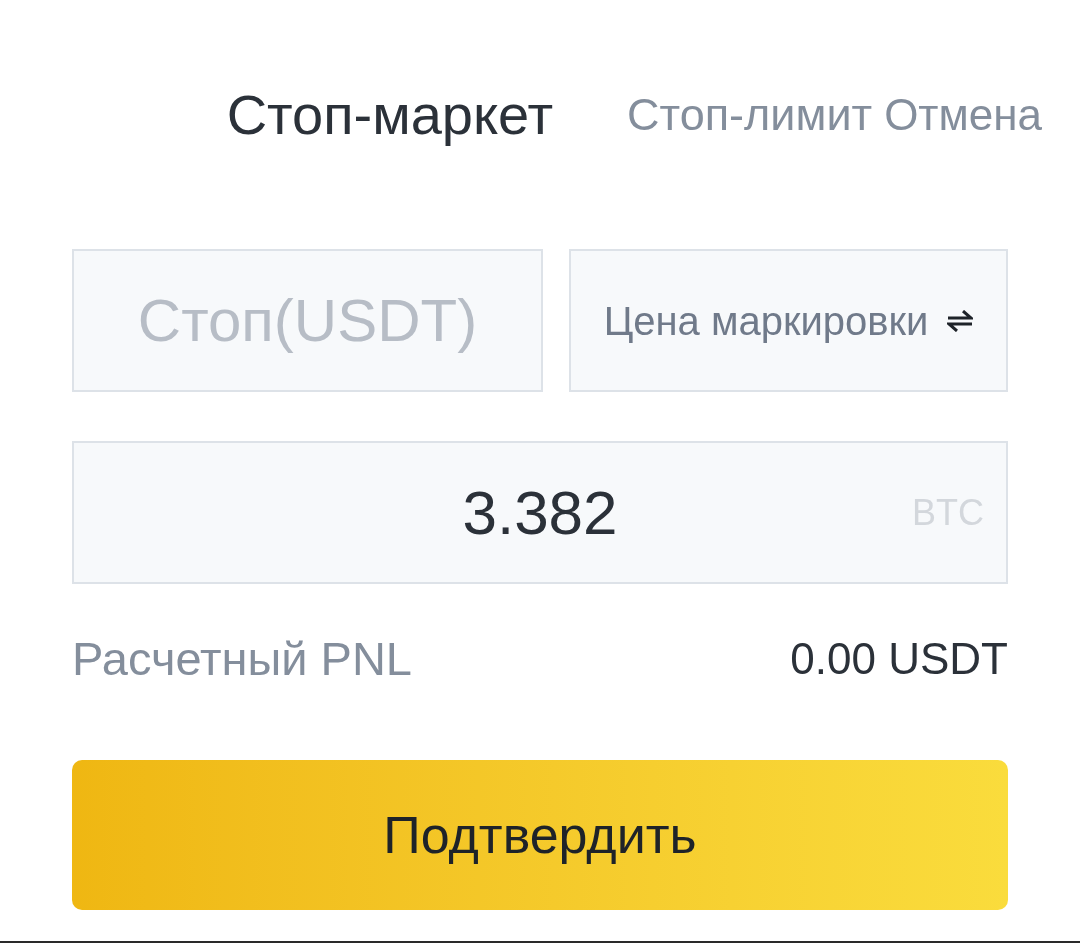 The width and height of the screenshot is (1080, 944). What do you see at coordinates (899, 659) in the screenshot?
I see `pnl-value: 0.00 USDT` at bounding box center [899, 659].